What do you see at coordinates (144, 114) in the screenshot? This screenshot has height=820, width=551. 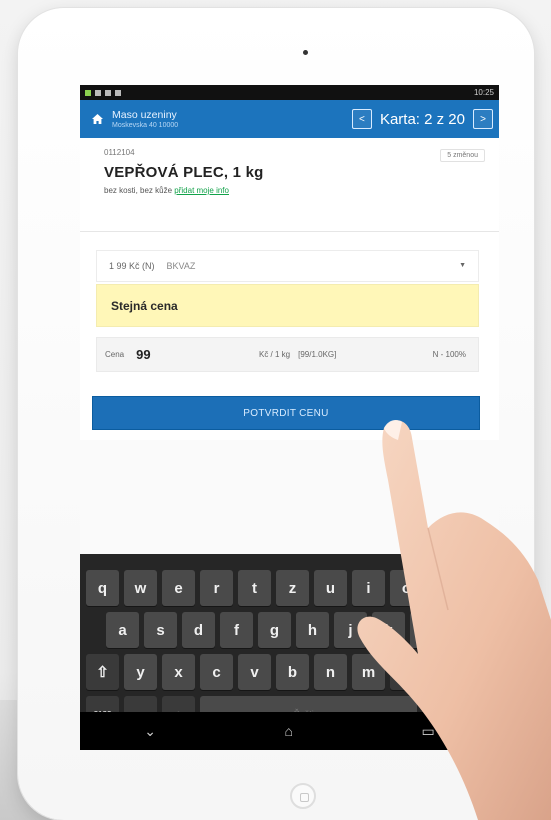 I see `store-name: Maso uzeniny` at bounding box center [144, 114].